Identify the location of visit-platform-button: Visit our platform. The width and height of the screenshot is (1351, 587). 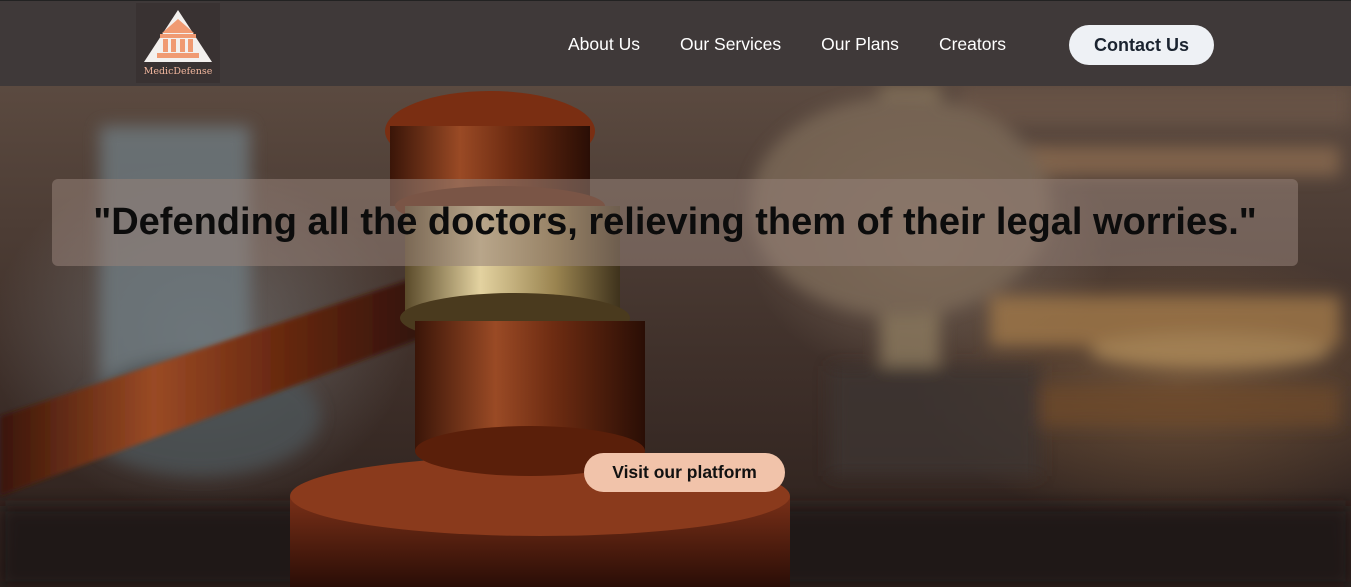
(684, 472).